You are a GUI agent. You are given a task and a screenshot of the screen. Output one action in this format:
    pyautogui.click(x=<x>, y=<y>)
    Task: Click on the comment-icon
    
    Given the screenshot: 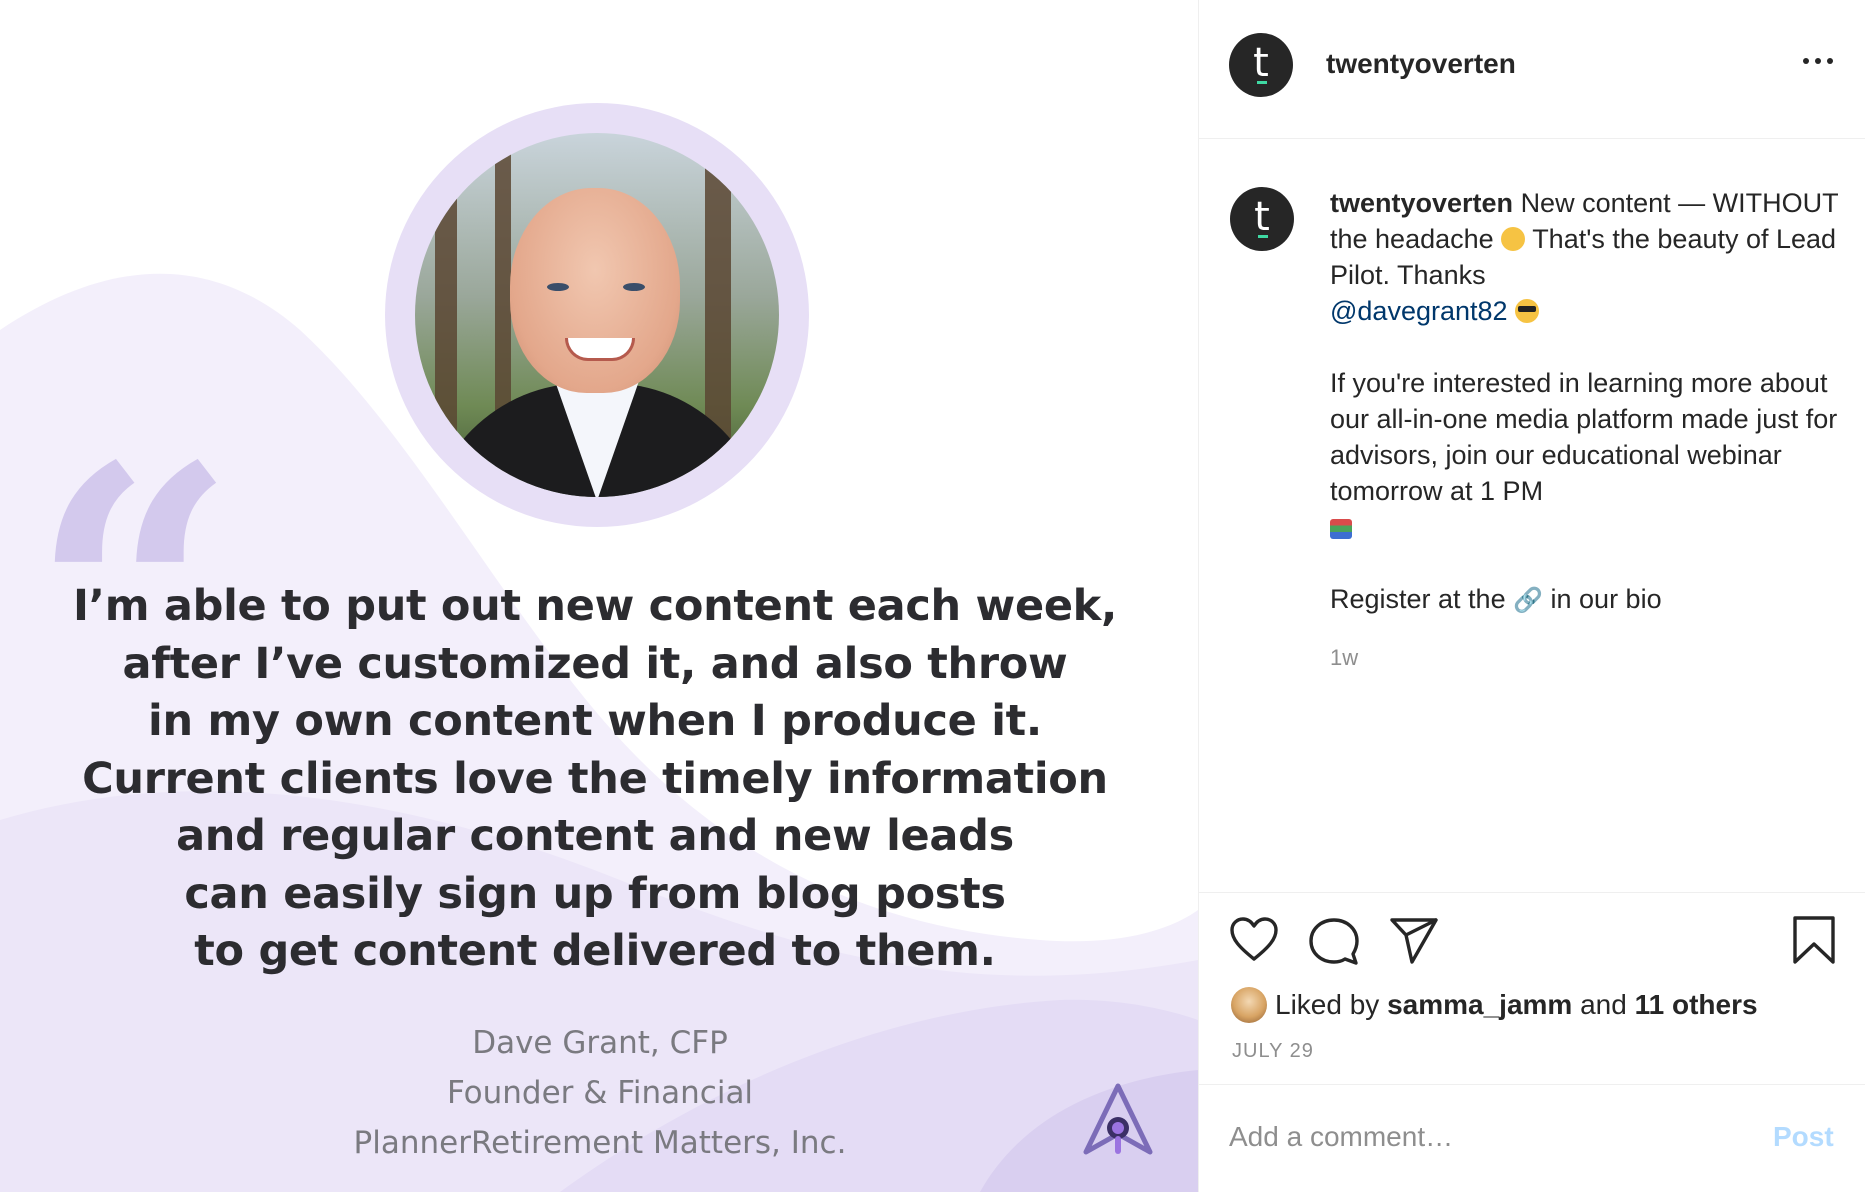 What is the action you would take?
    pyautogui.click(x=1334, y=942)
    